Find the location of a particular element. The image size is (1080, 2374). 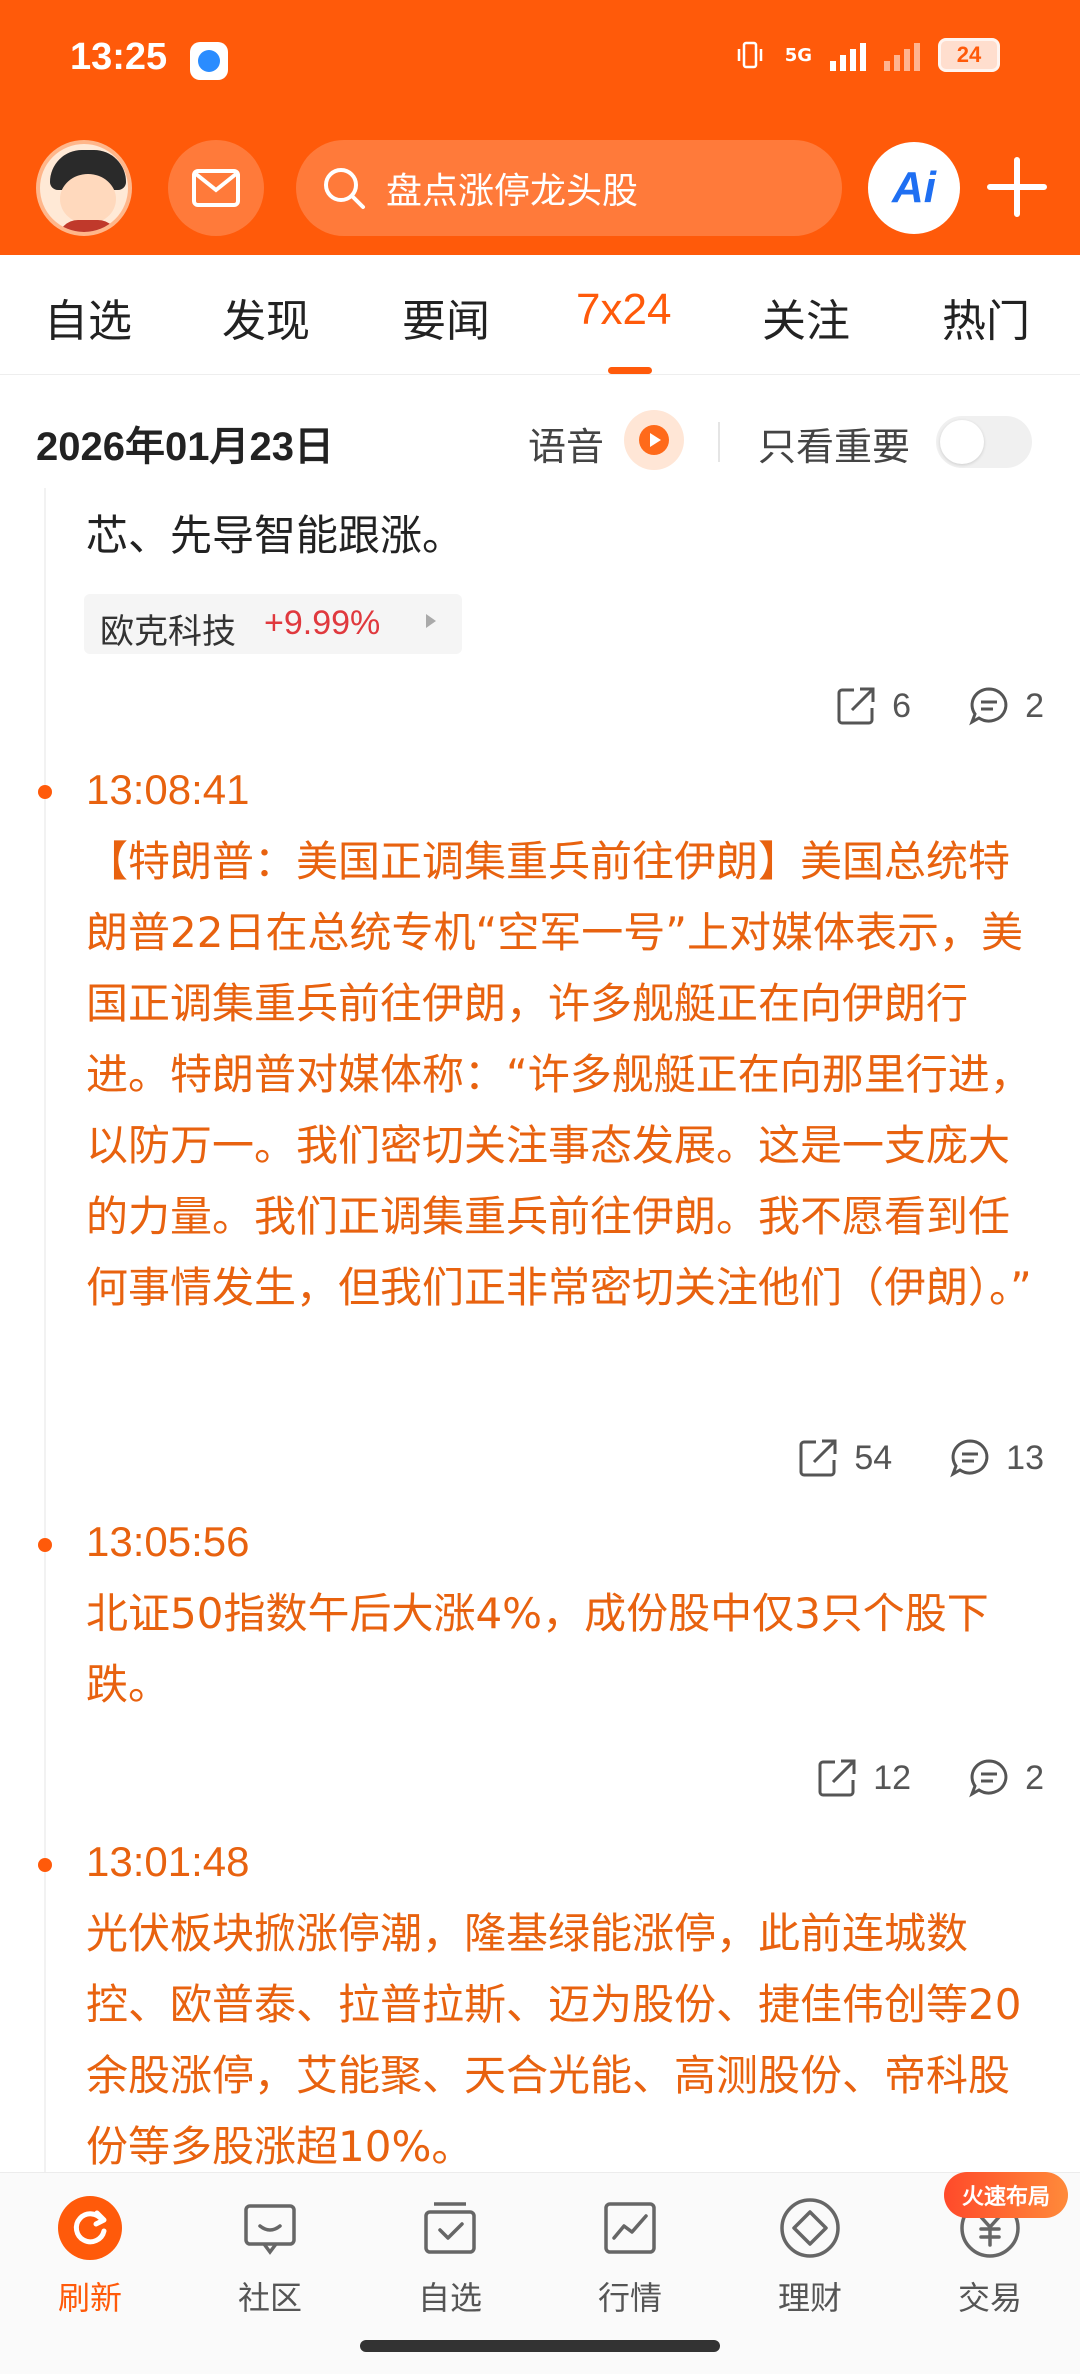

avatar is located at coordinates (84, 188).